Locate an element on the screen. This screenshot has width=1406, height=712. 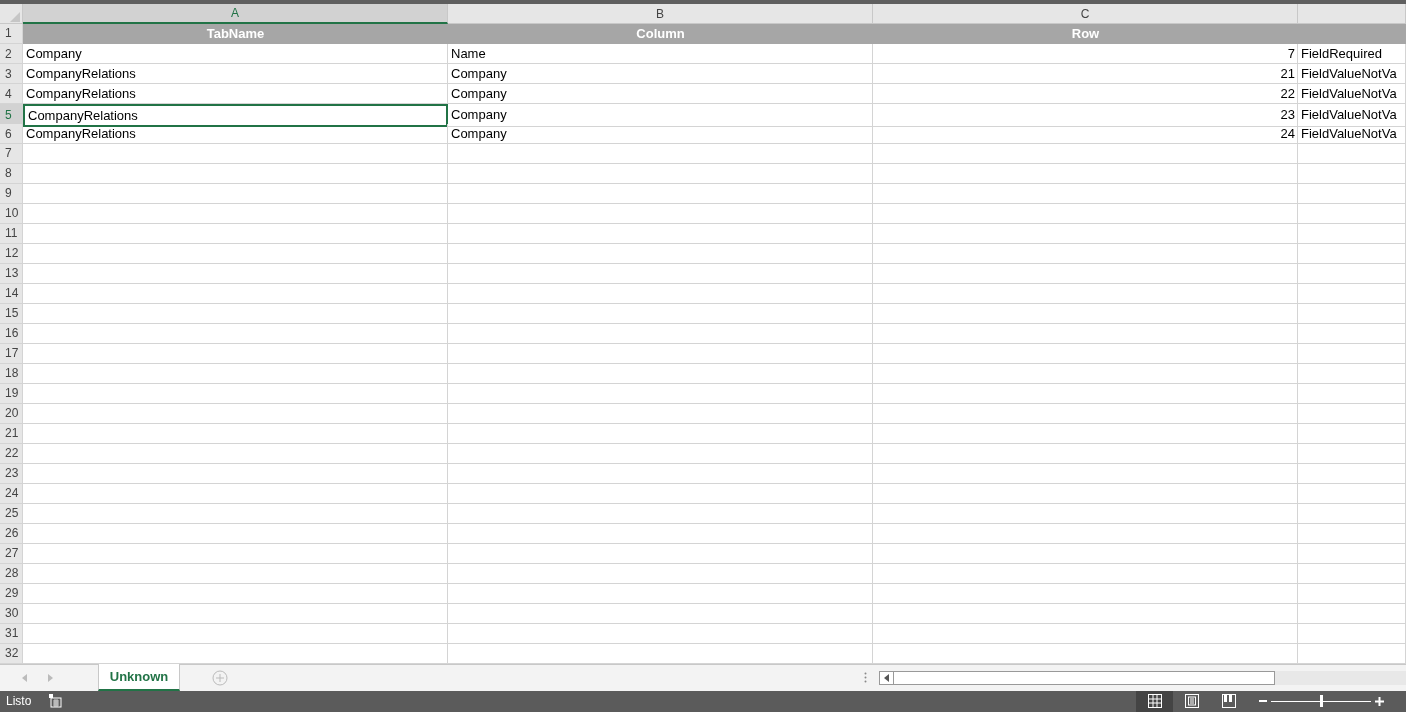
row-number: 11 is located at coordinates (11, 233).